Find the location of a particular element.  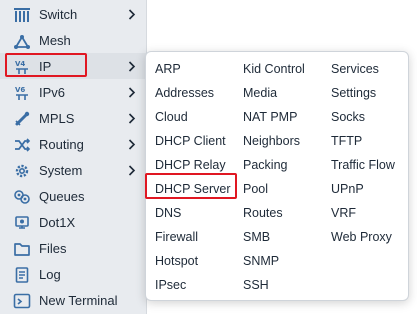

sidebar-item-new-terminal: New Terminal is located at coordinates (73, 300).